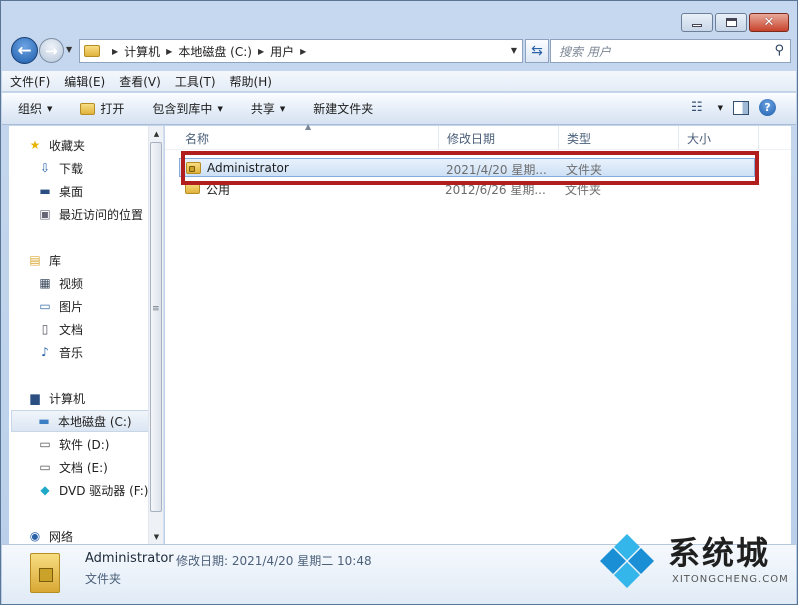 Image resolution: width=798 pixels, height=605 pixels. What do you see at coordinates (156, 133) in the screenshot?
I see `scroll-up-icon: ▲` at bounding box center [156, 133].